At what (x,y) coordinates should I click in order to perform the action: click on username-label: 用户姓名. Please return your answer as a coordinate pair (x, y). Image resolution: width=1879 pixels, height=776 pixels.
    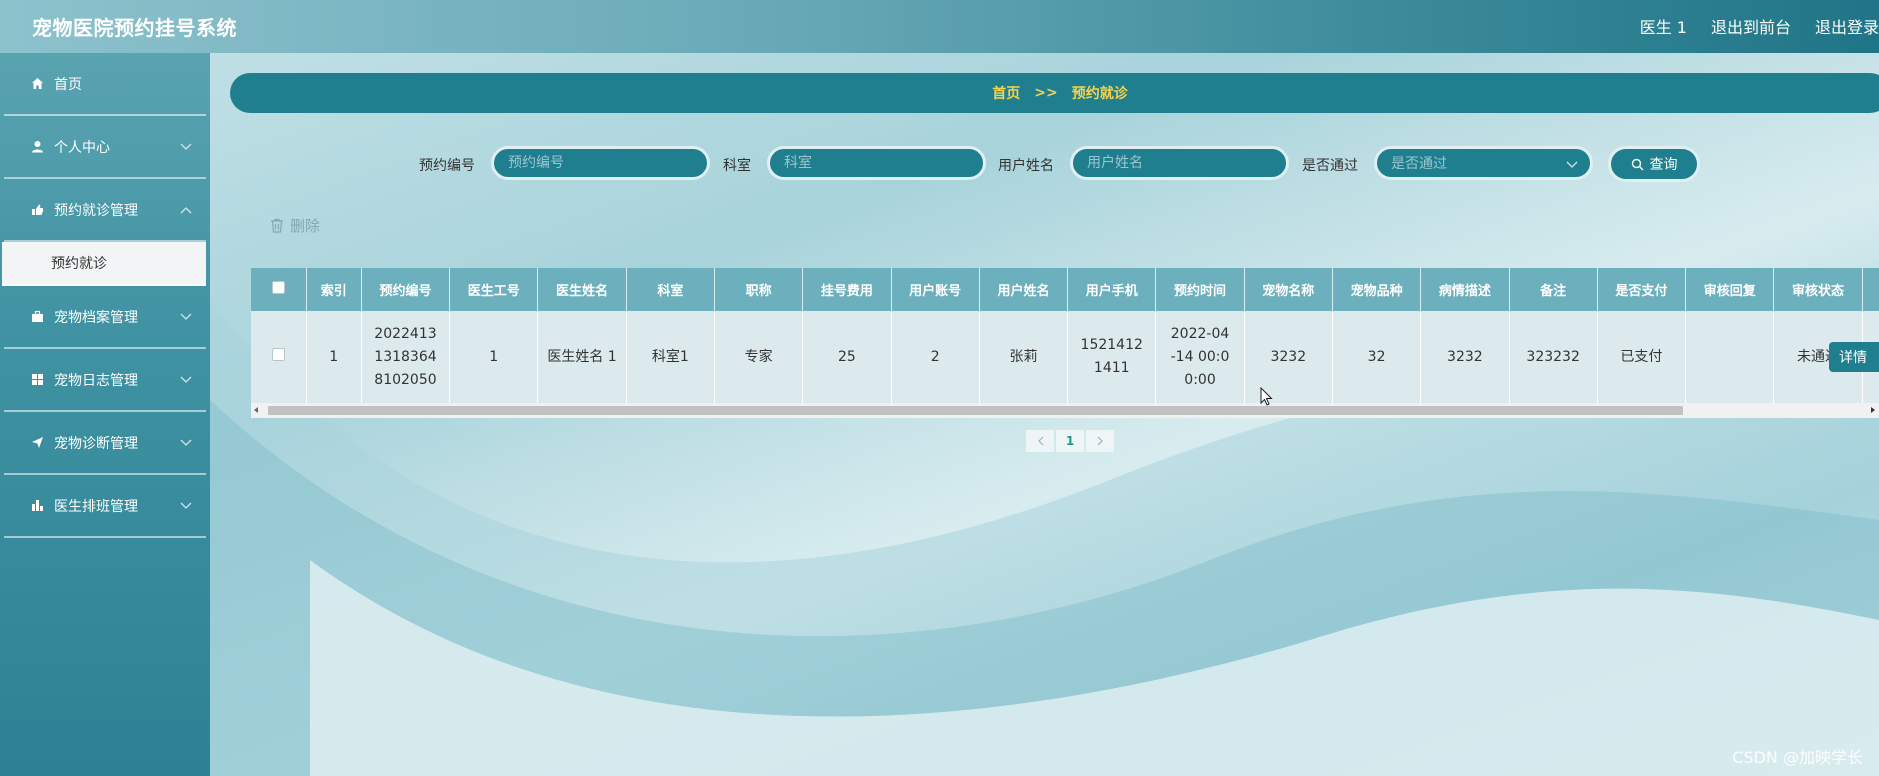
    Looking at the image, I should click on (1026, 166).